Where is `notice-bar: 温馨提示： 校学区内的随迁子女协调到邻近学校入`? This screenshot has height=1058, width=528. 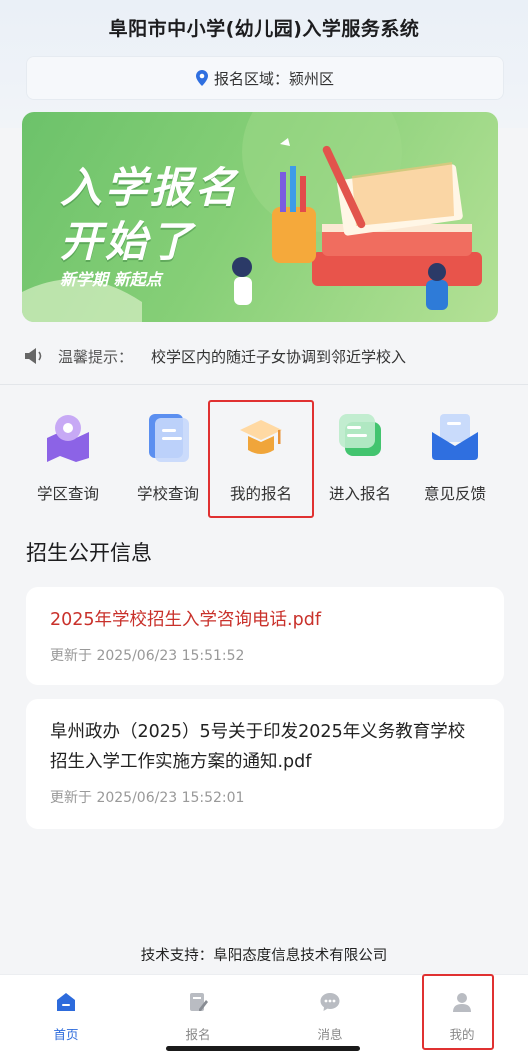 notice-bar: 温馨提示： 校学区内的随迁子女协调到邻近学校入 is located at coordinates (264, 356).